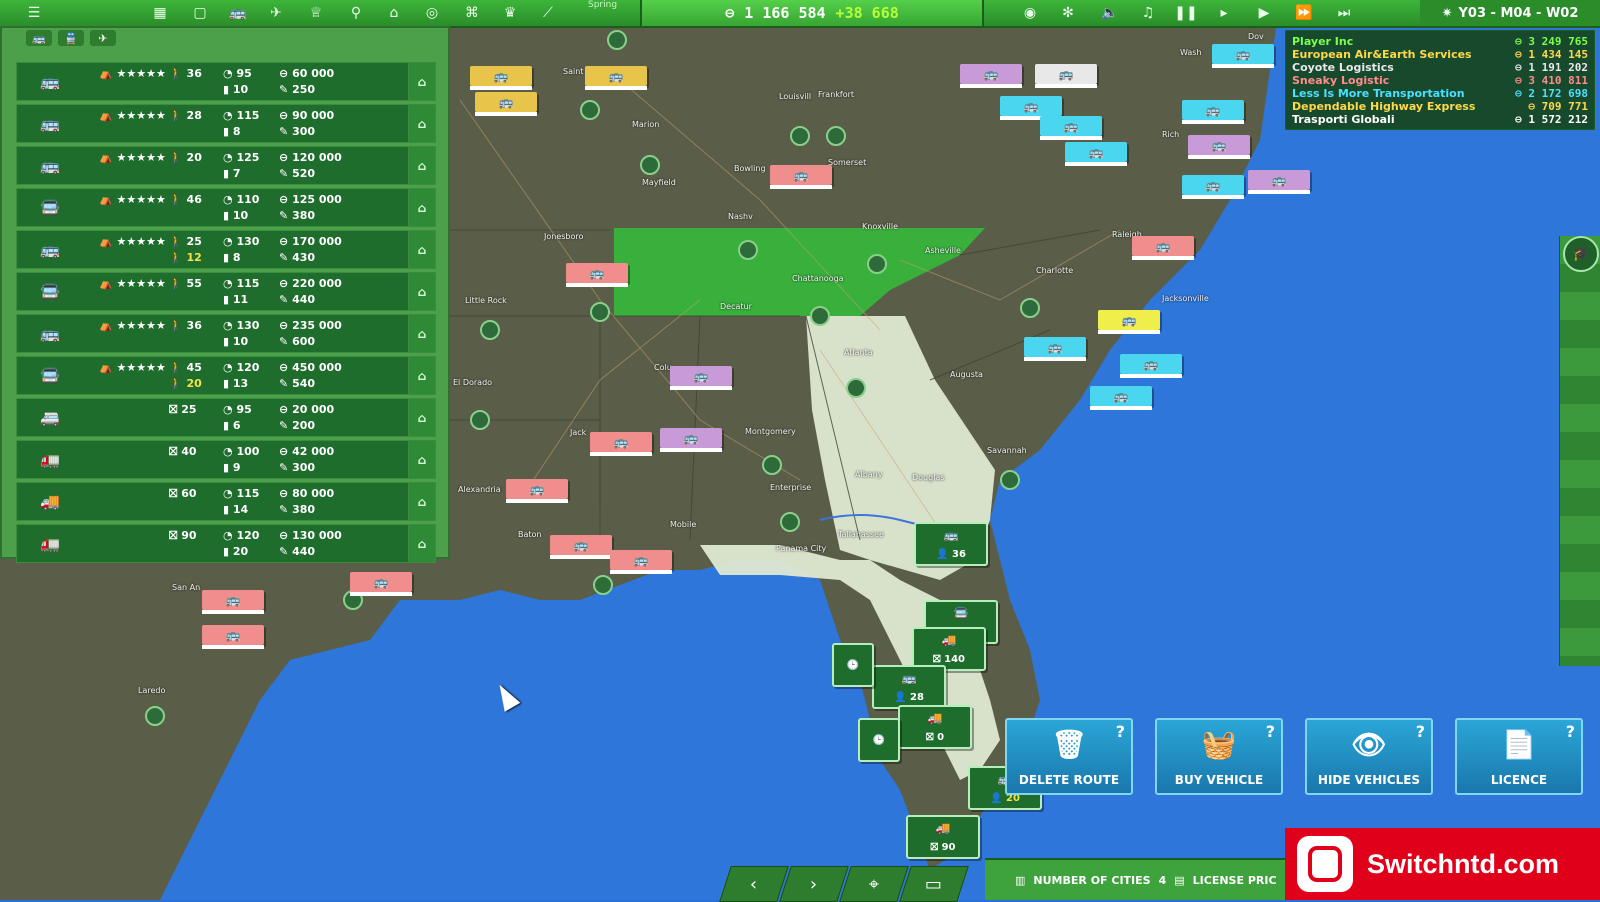  Describe the element at coordinates (935, 727) in the screenshot. I see `vehicle-card: 🚚 ⛝ 0` at that location.